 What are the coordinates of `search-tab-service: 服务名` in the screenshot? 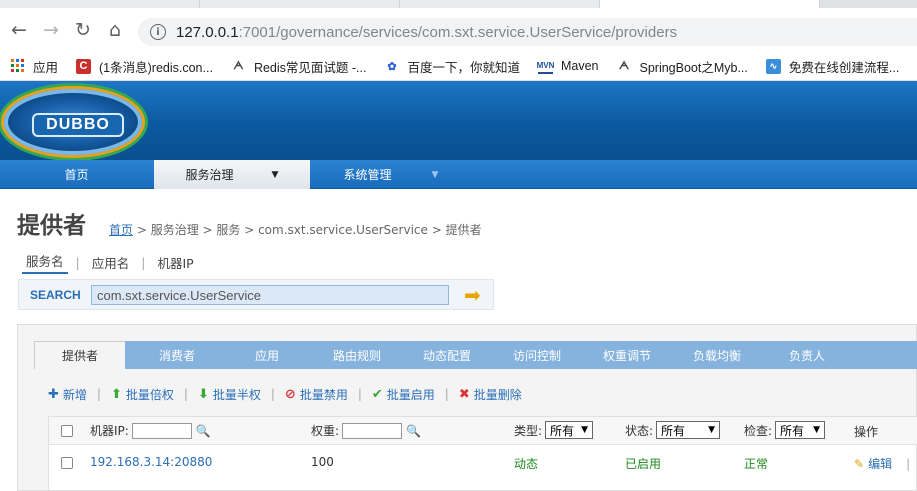 It's located at (45, 262).